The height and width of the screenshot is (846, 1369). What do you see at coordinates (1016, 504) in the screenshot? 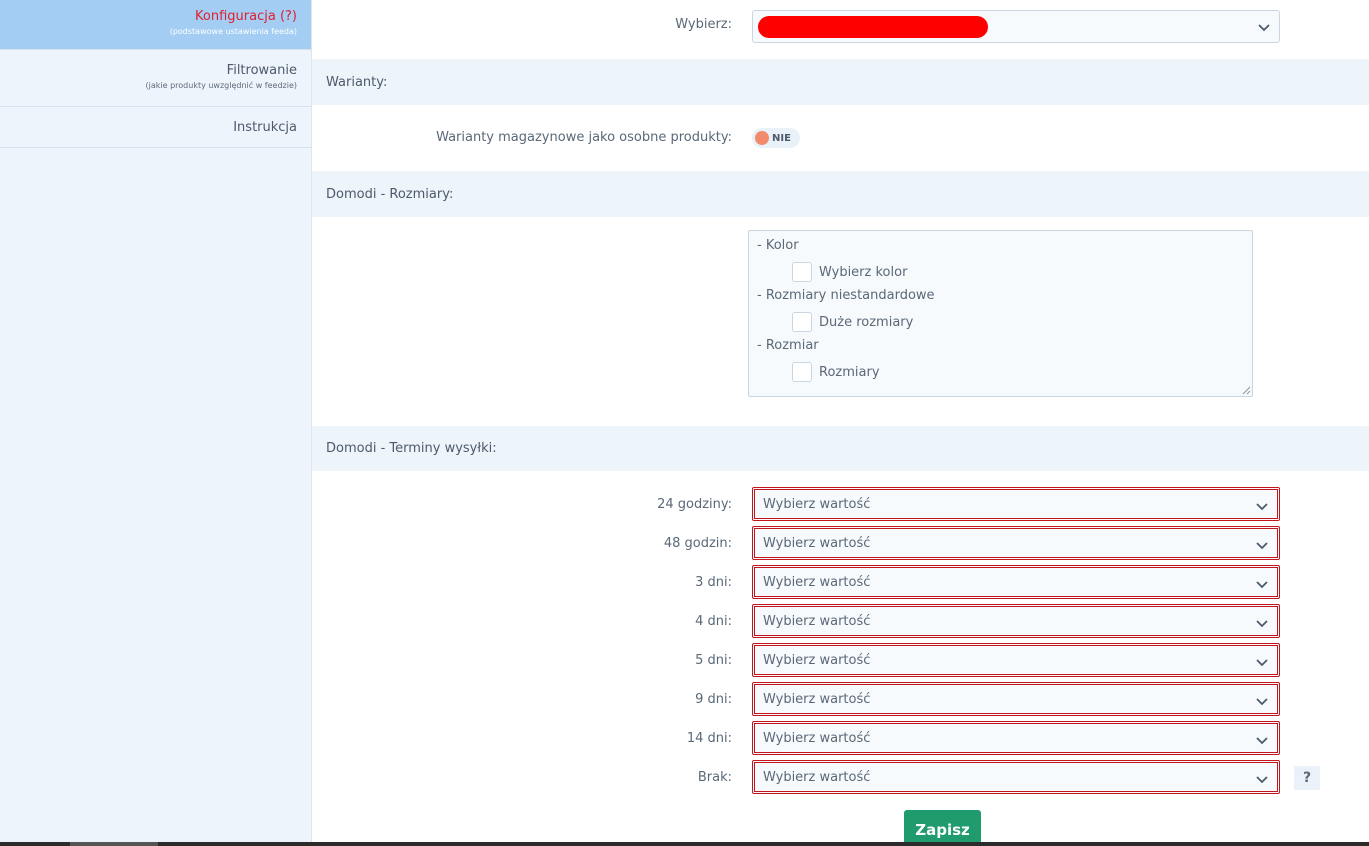
I see `termin-select-24h: Wybierz wartość` at bounding box center [1016, 504].